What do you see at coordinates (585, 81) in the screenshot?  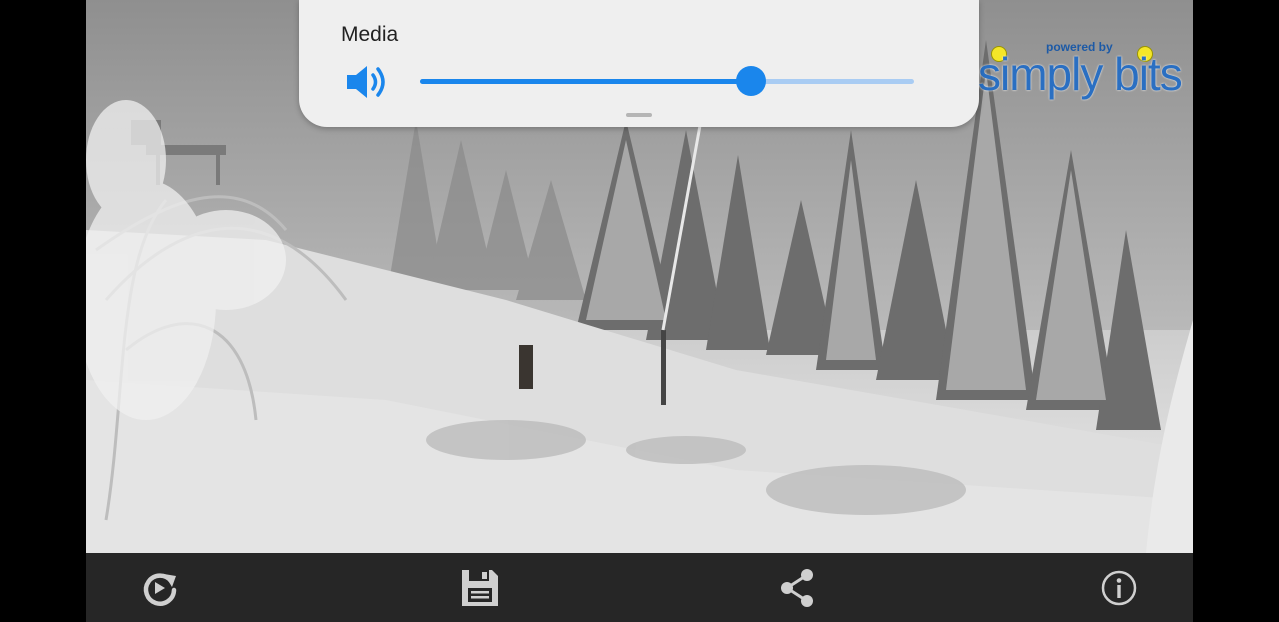 I see `volume-slider-fill` at bounding box center [585, 81].